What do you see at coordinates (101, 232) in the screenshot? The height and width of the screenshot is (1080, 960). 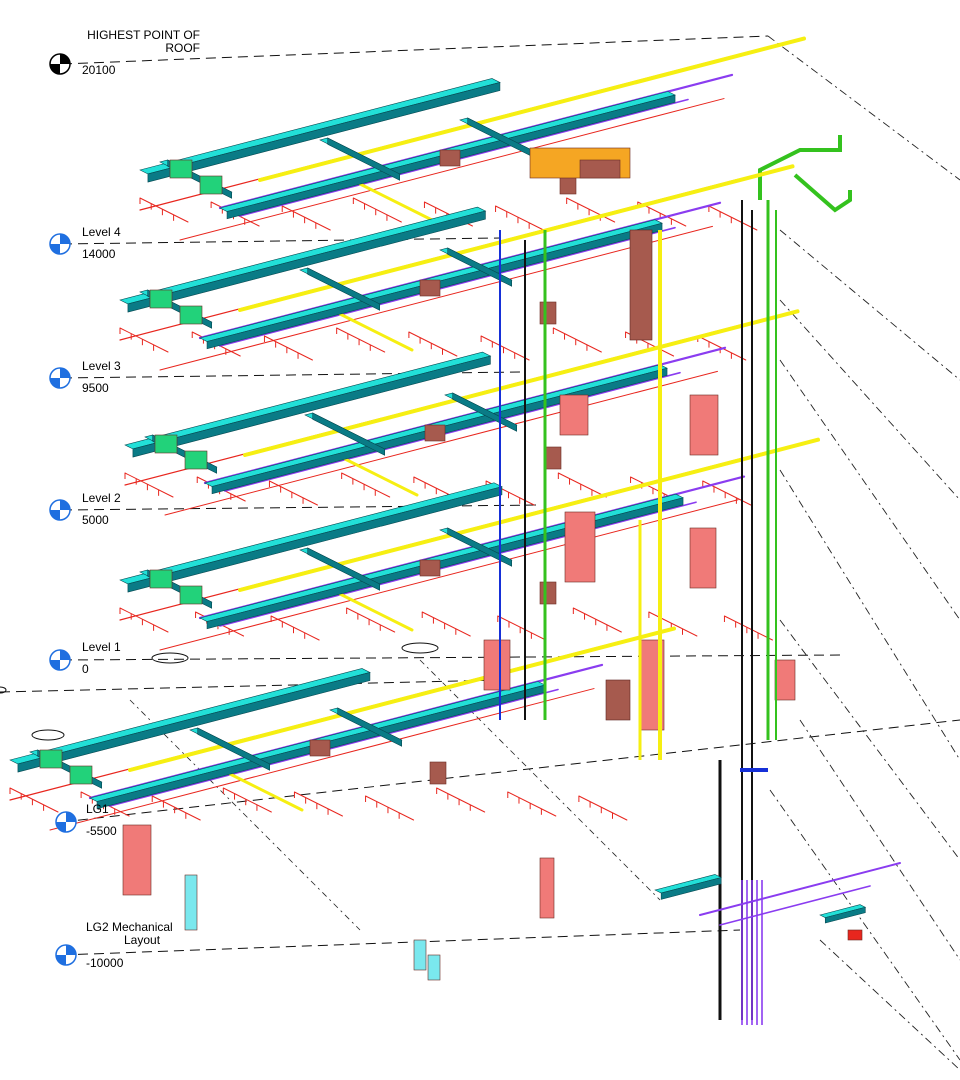 I see `level-name: Level 4` at bounding box center [101, 232].